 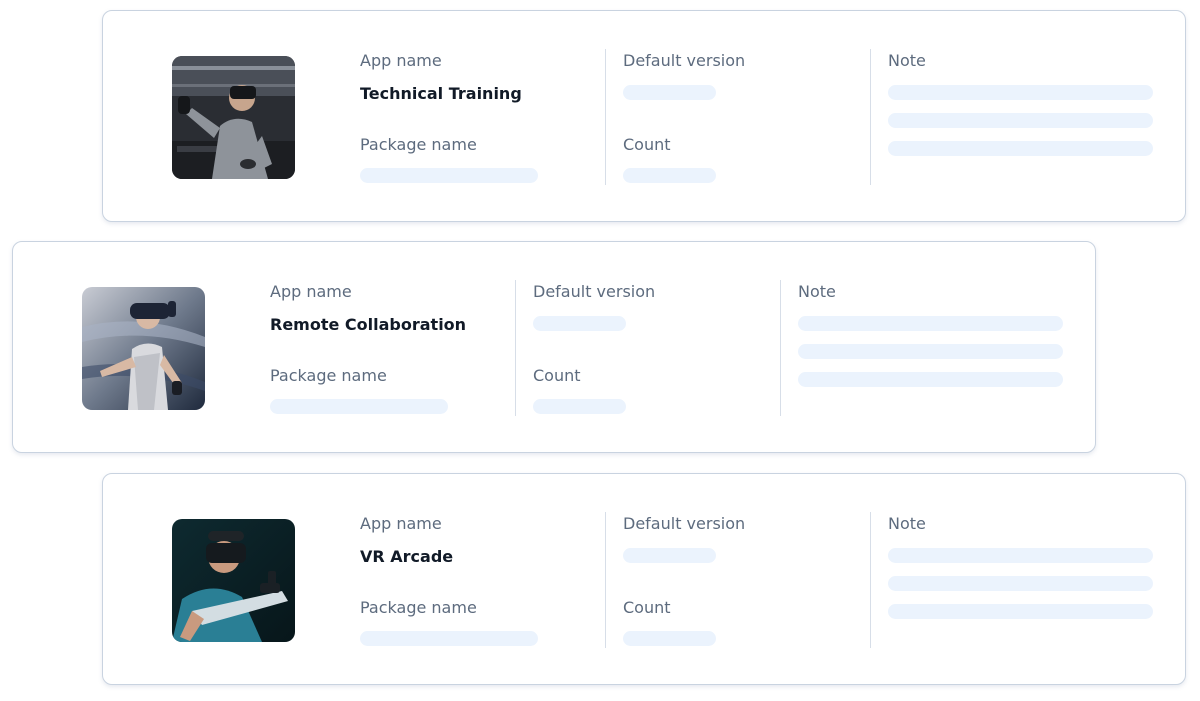 I want to click on app-thumbnail-vr-training-image, so click(x=233, y=117).